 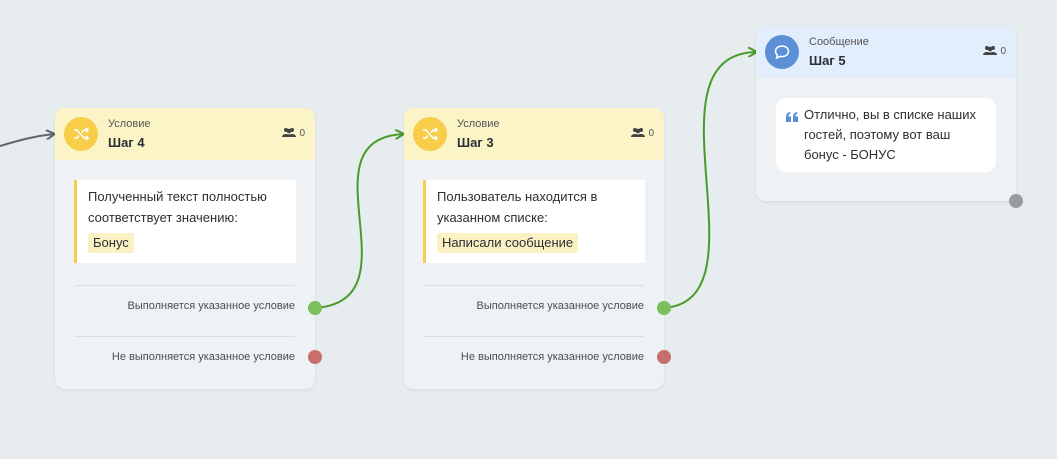 What do you see at coordinates (534, 134) in the screenshot?
I see `node-header: Условие Шаг 3 0` at bounding box center [534, 134].